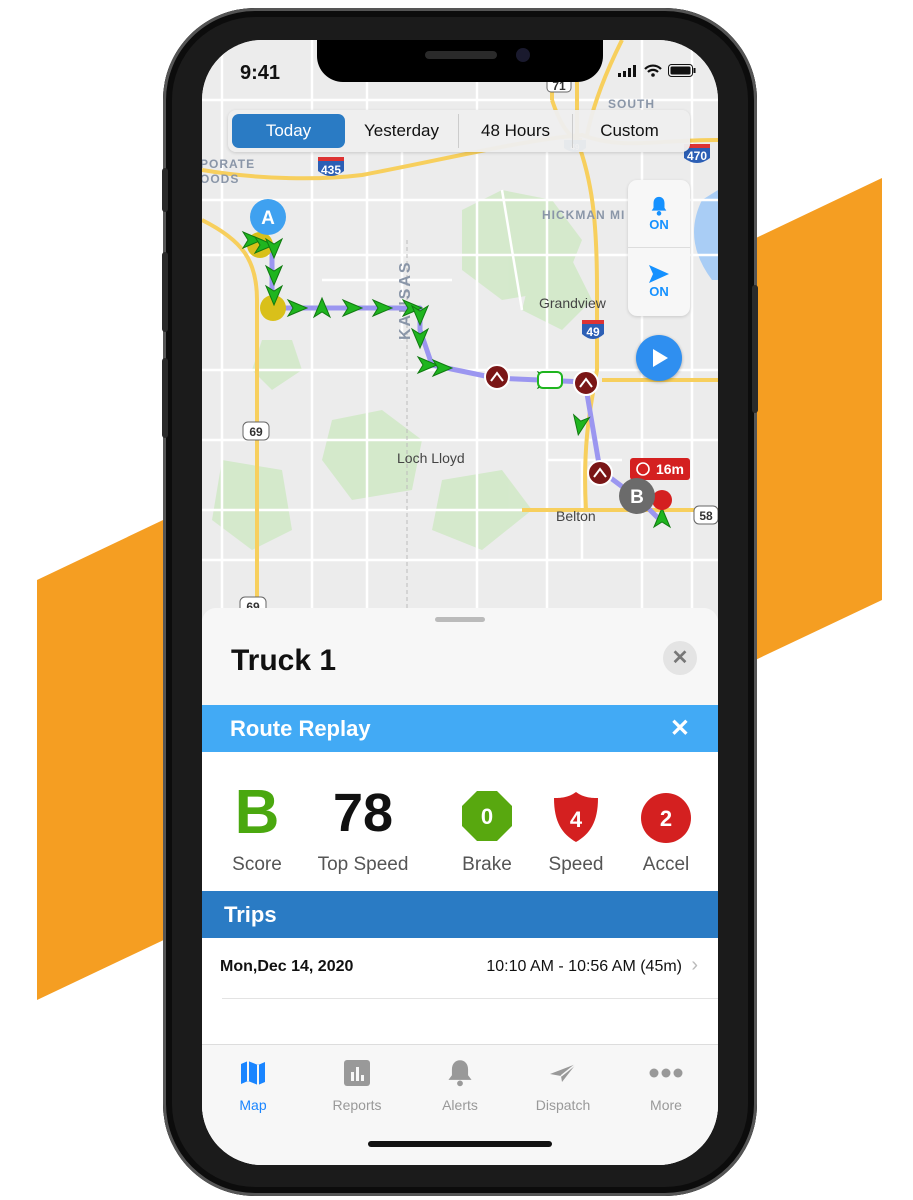 The height and width of the screenshot is (1200, 913). I want to click on range-48-hours: 48 Hours, so click(516, 131).